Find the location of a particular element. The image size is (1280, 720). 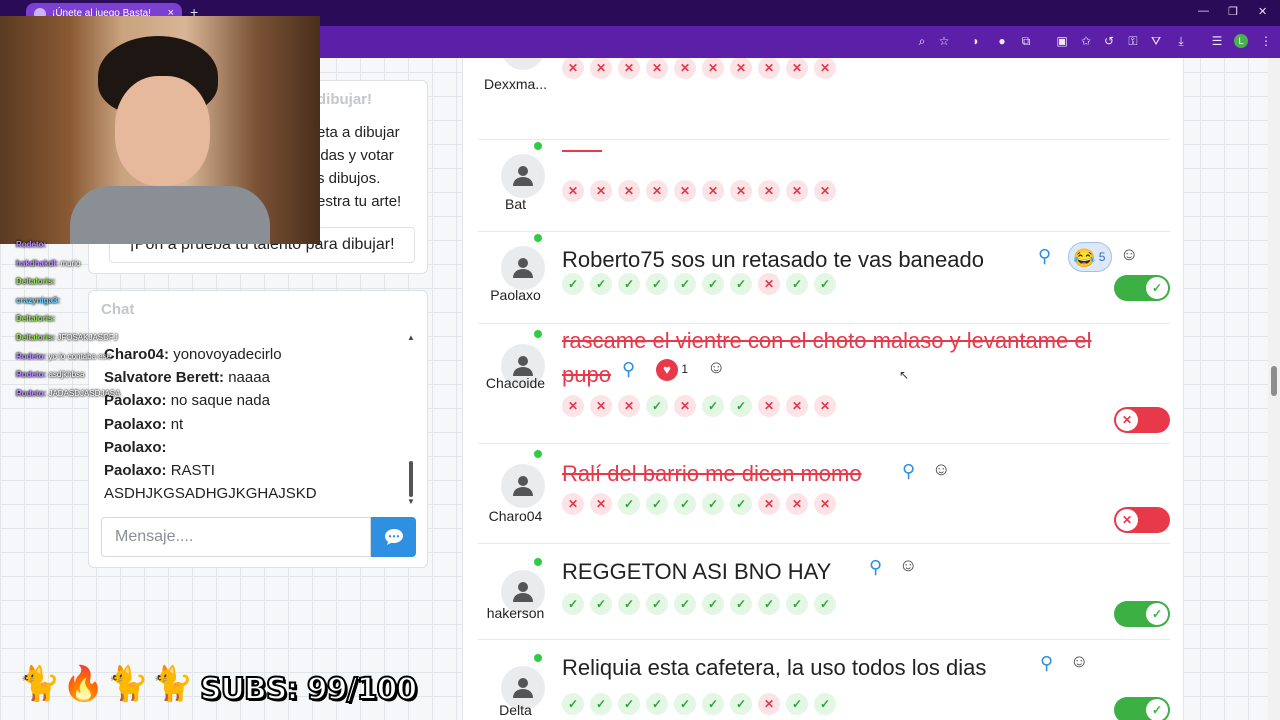

chat-message-text: nt is located at coordinates (177, 424).